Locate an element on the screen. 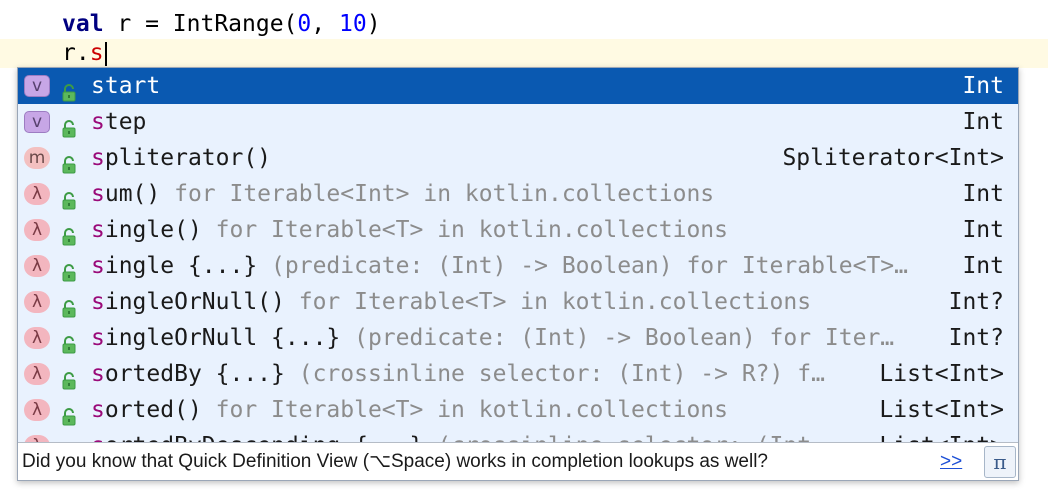 This screenshot has height=499, width=1048. code-fragment: , is located at coordinates (325, 24).